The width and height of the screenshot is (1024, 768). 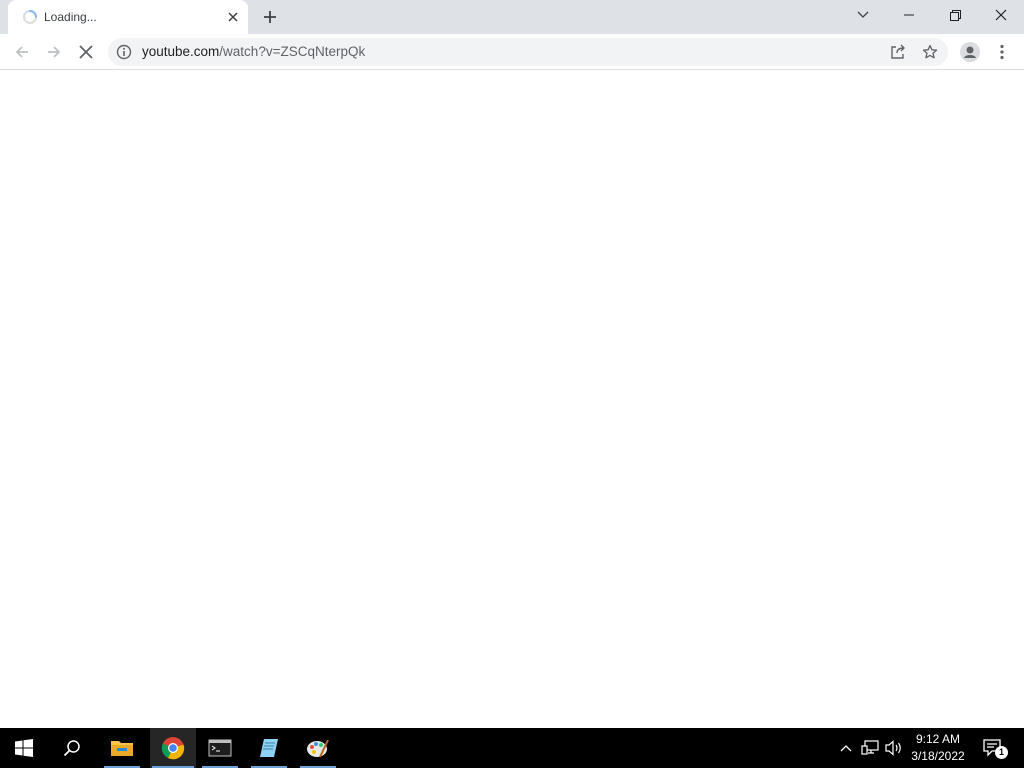 I want to click on back-button, so click(x=22, y=52).